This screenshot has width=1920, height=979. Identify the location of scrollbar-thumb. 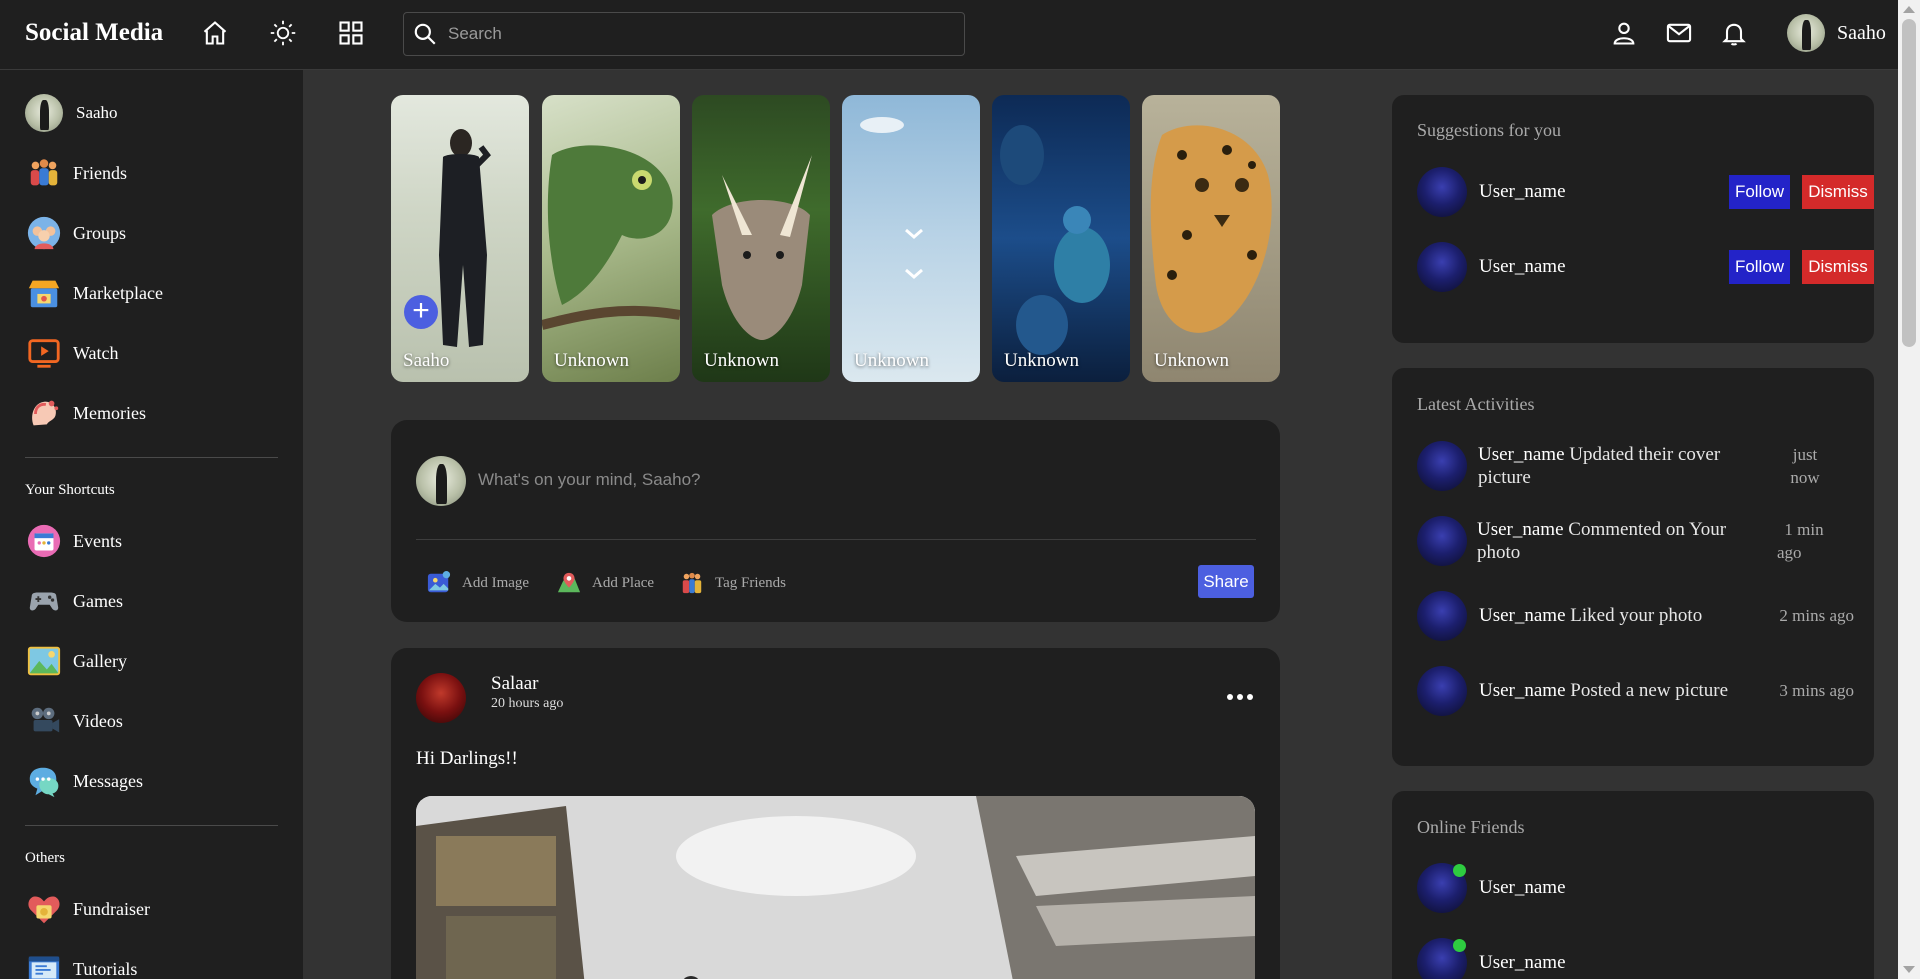
(1909, 183).